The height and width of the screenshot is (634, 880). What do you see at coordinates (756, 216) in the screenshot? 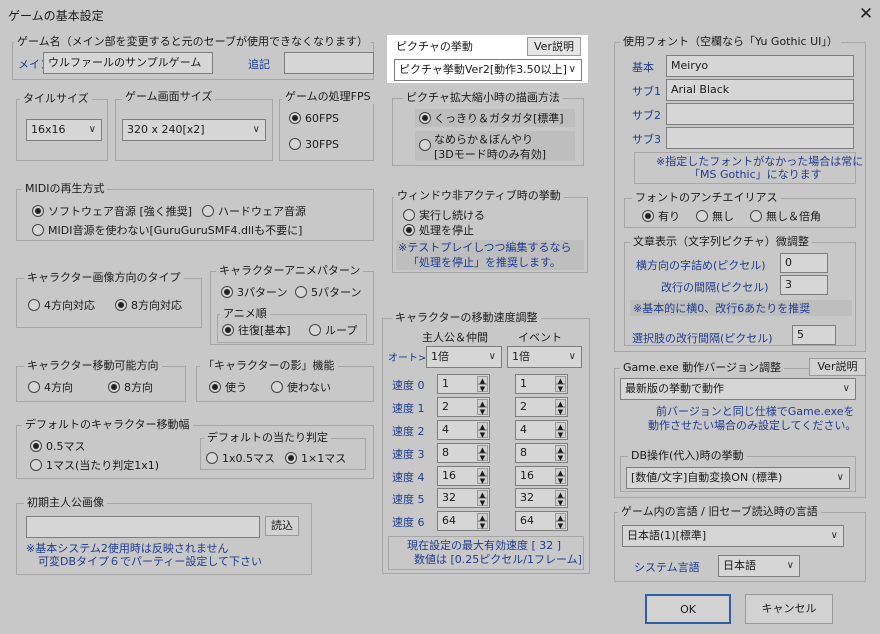
I see `antialias-double-radio` at bounding box center [756, 216].